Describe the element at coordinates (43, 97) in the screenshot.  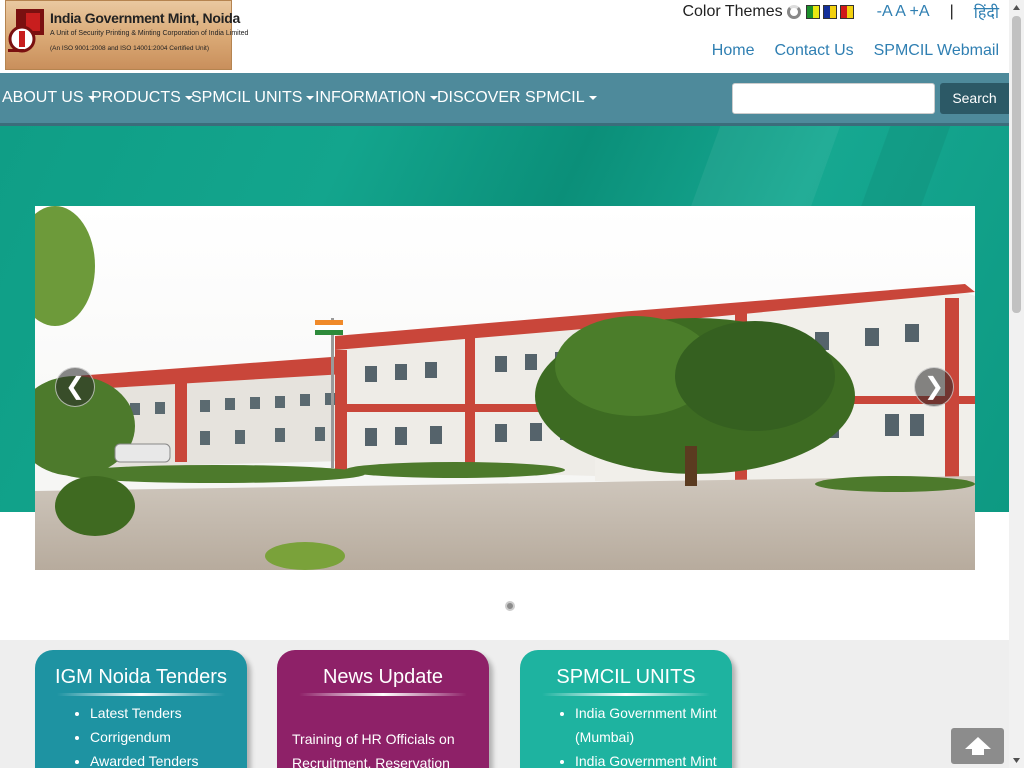
I see `nav-about-us-label: ABOUT US` at that location.